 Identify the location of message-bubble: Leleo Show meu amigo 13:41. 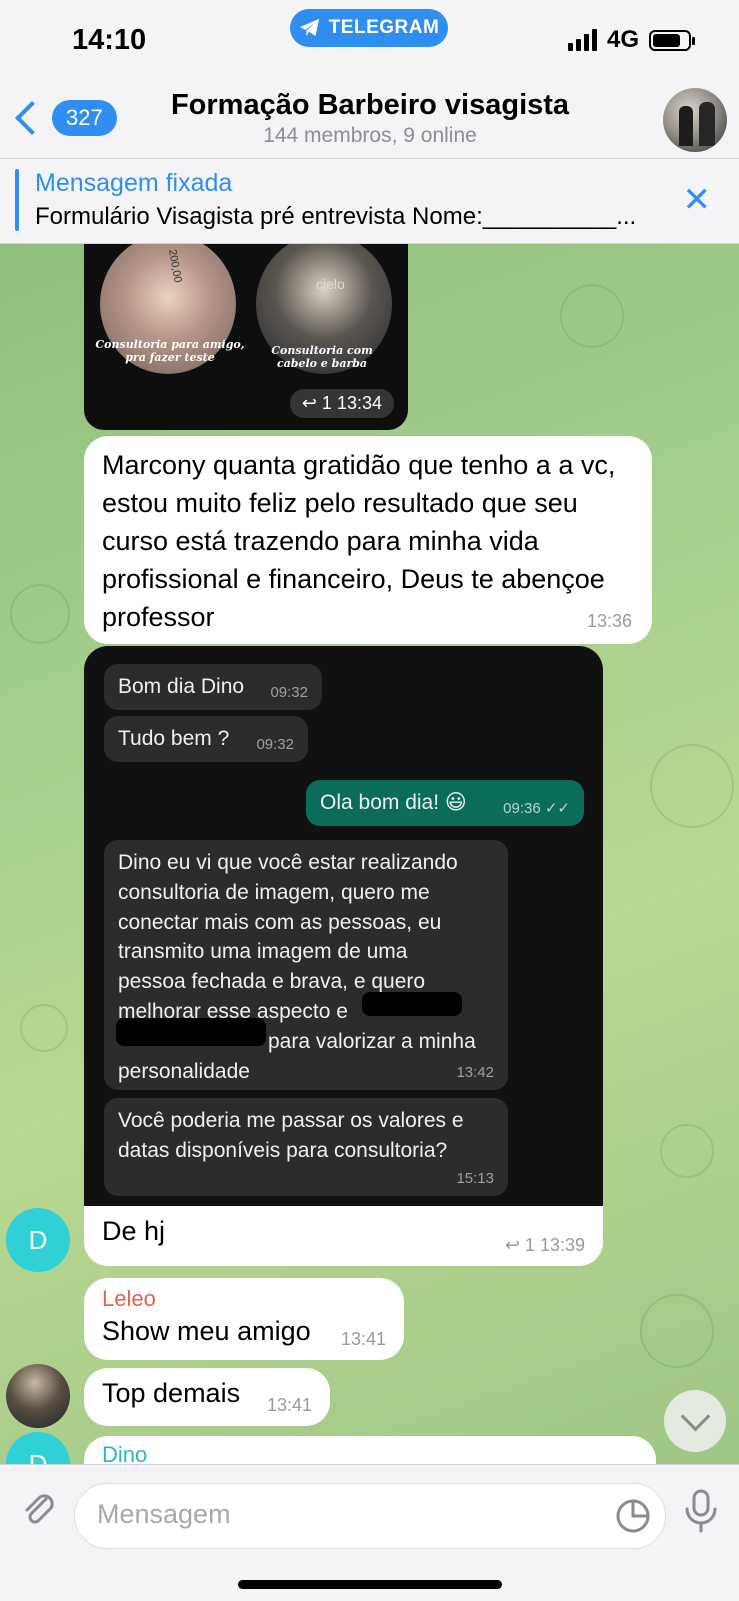
(244, 1319).